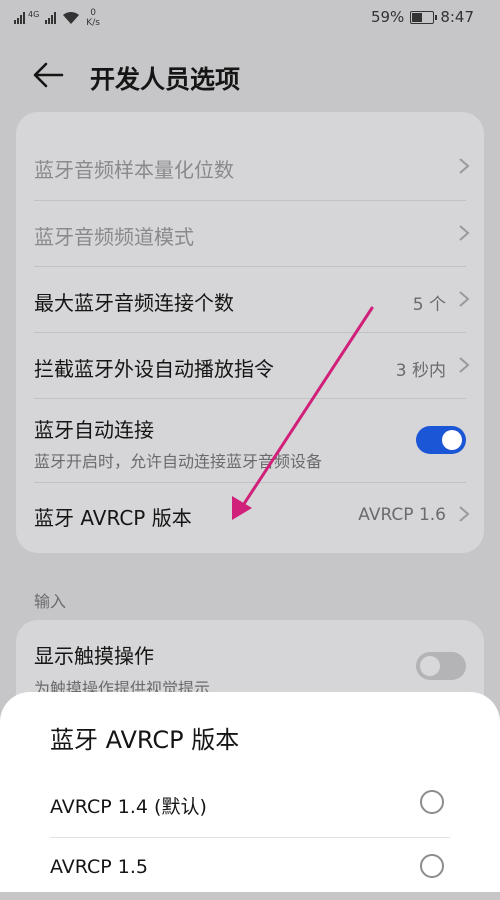 The height and width of the screenshot is (900, 500). Describe the element at coordinates (429, 305) in the screenshot. I see `setting-value: 5 个` at that location.